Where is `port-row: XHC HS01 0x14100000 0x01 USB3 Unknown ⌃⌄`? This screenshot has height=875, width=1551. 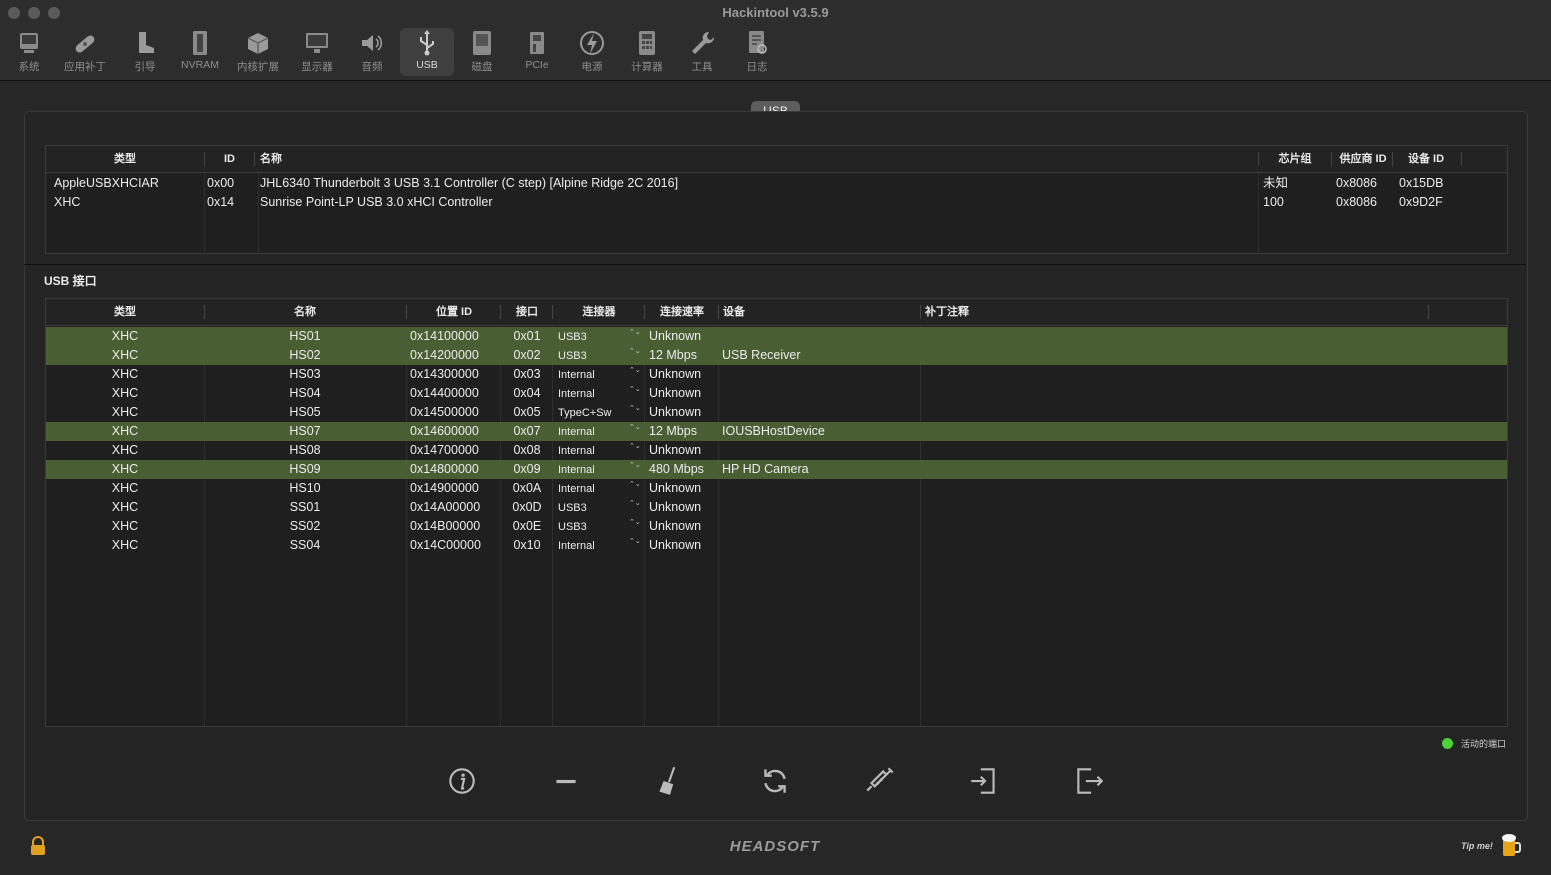 port-row: XHC HS01 0x14100000 0x01 USB3 Unknown ⌃⌄ is located at coordinates (776, 336).